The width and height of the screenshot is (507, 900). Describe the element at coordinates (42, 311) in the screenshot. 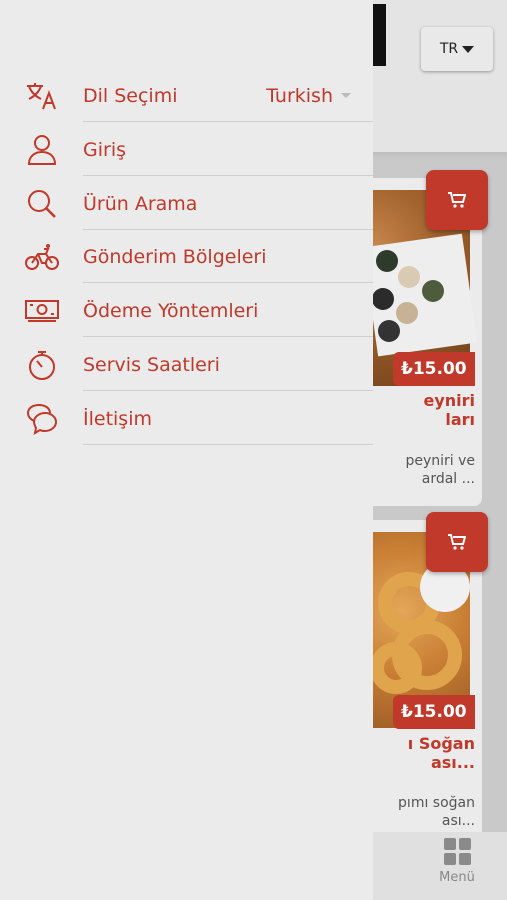

I see `money-icon` at that location.